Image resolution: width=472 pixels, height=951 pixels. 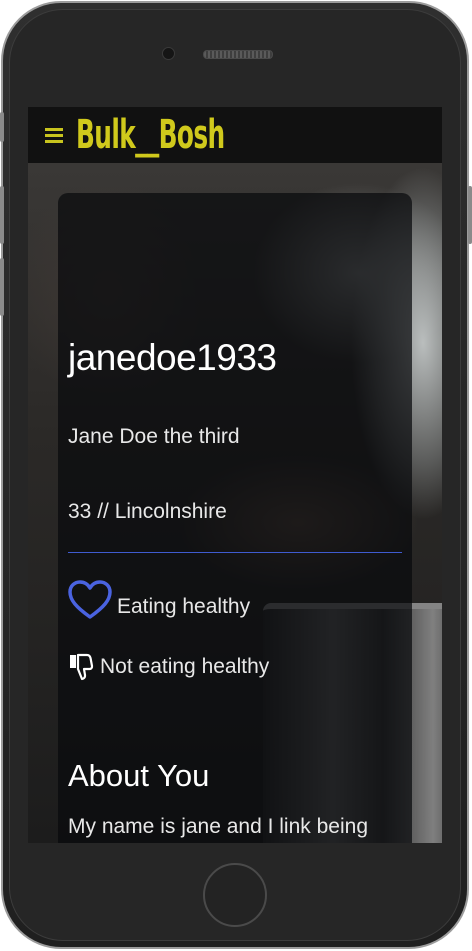 What do you see at coordinates (139, 775) in the screenshot?
I see `about-heading: About You` at bounding box center [139, 775].